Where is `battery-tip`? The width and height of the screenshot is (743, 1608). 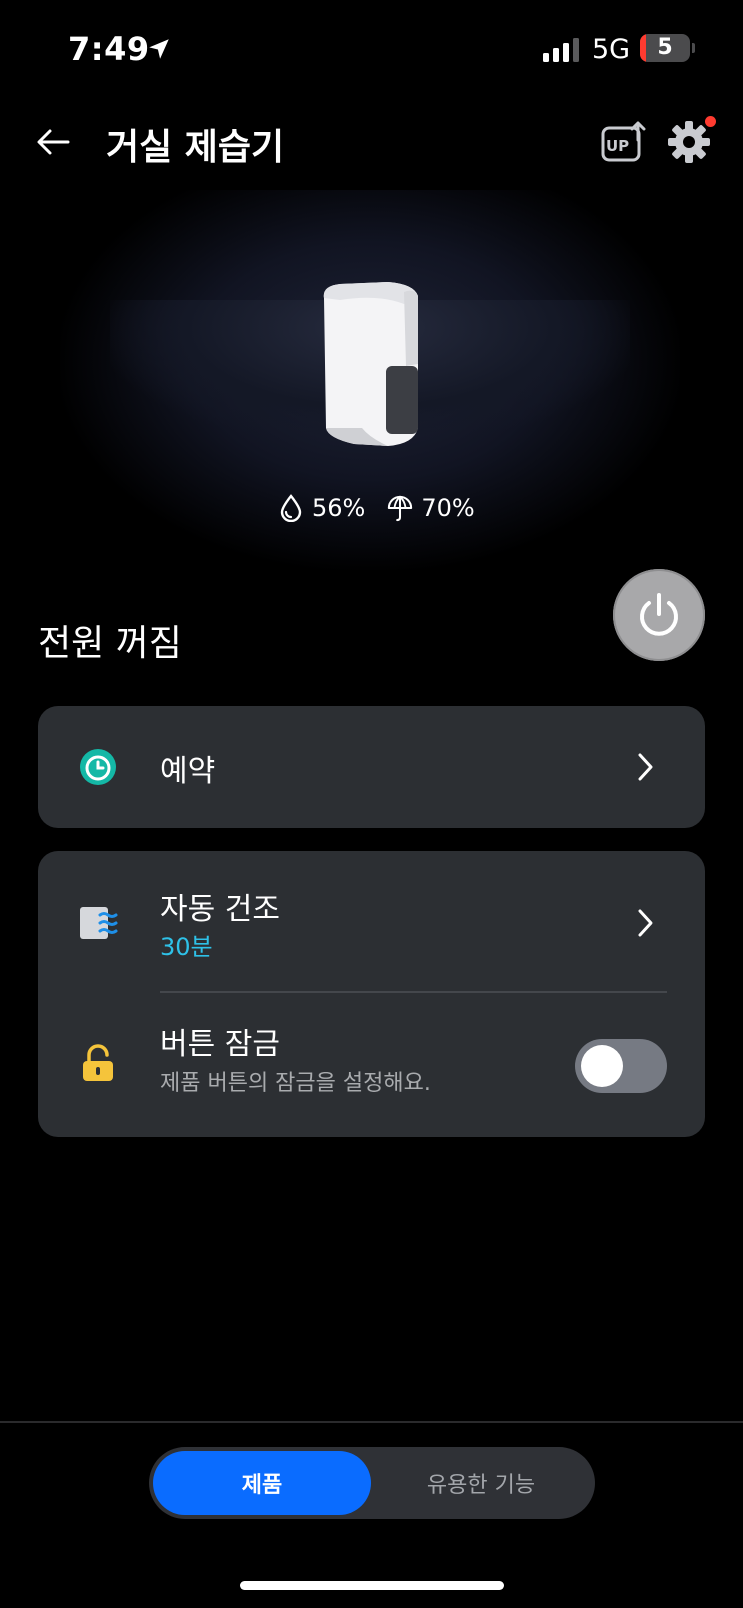 battery-tip is located at coordinates (693, 48).